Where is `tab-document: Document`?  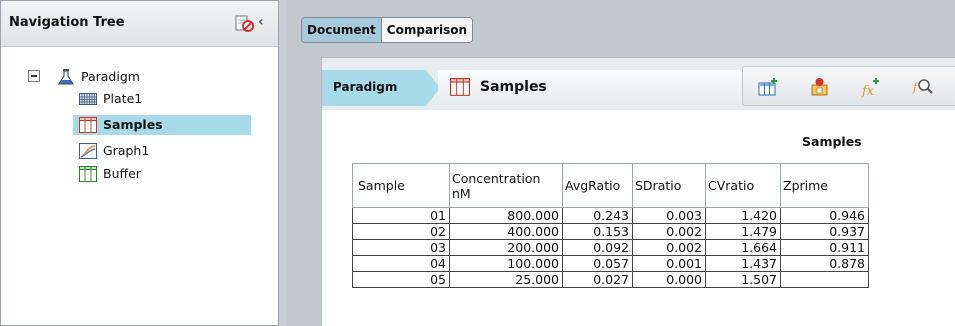
tab-document: Document is located at coordinates (342, 30).